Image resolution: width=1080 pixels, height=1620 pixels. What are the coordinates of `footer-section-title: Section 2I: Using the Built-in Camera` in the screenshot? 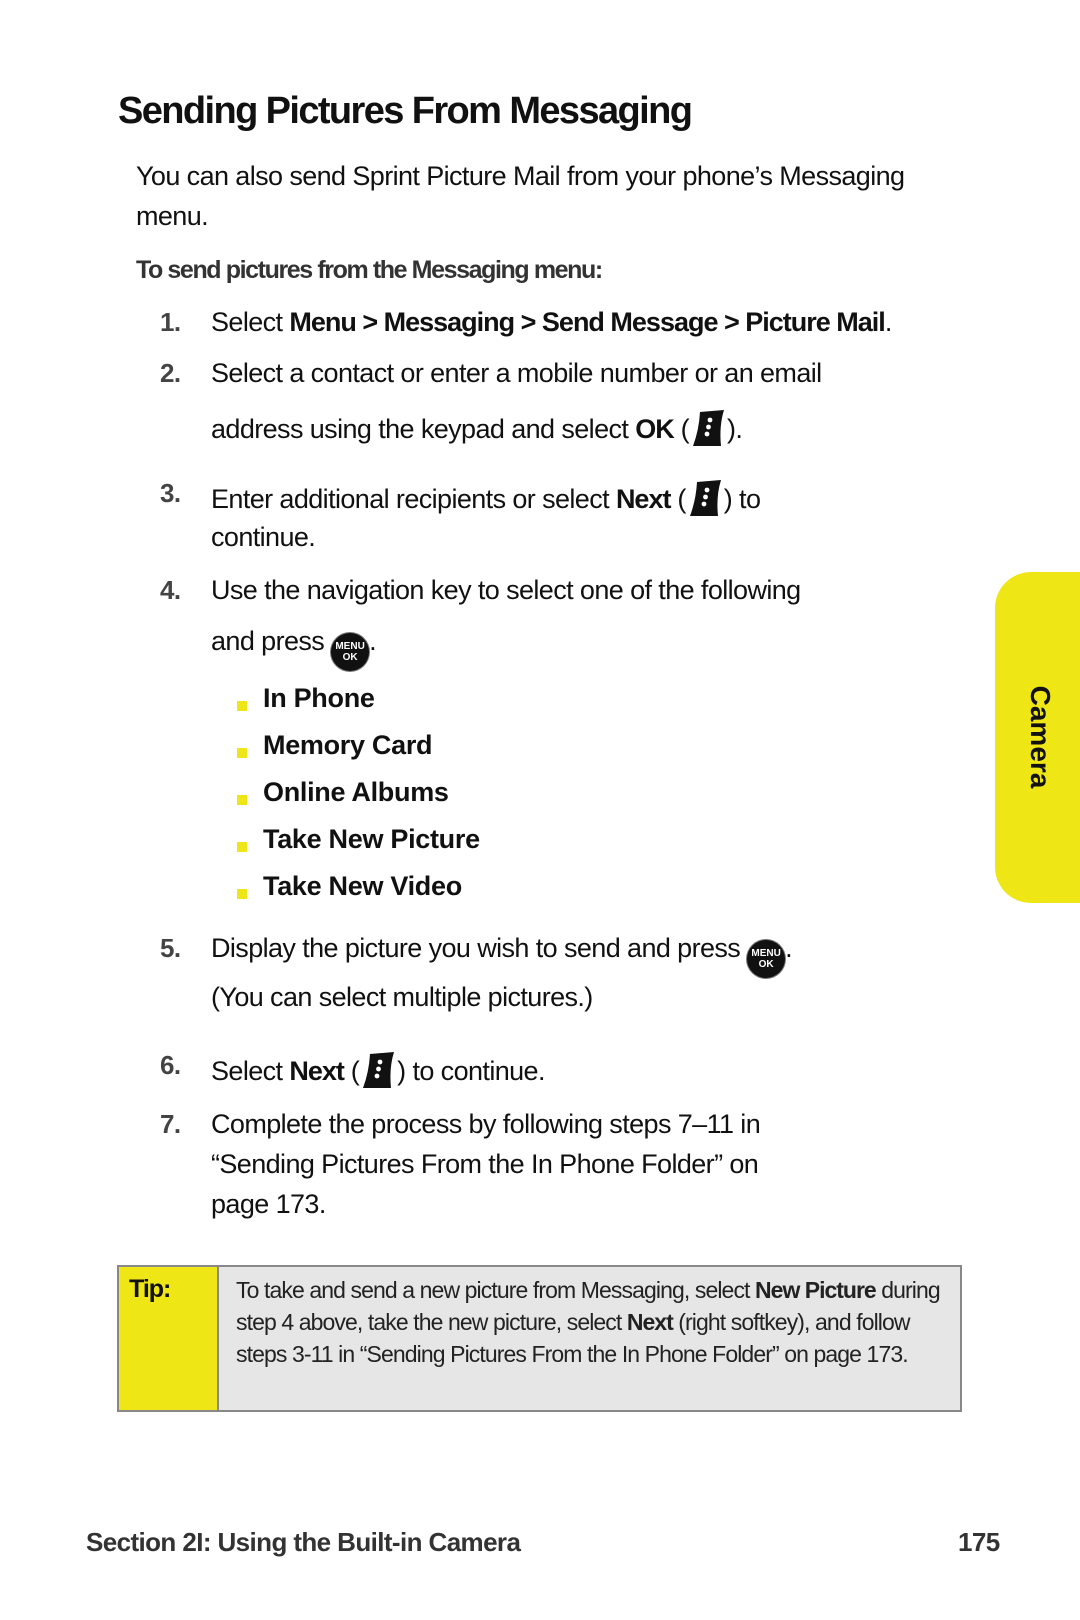 It's located at (303, 1542).